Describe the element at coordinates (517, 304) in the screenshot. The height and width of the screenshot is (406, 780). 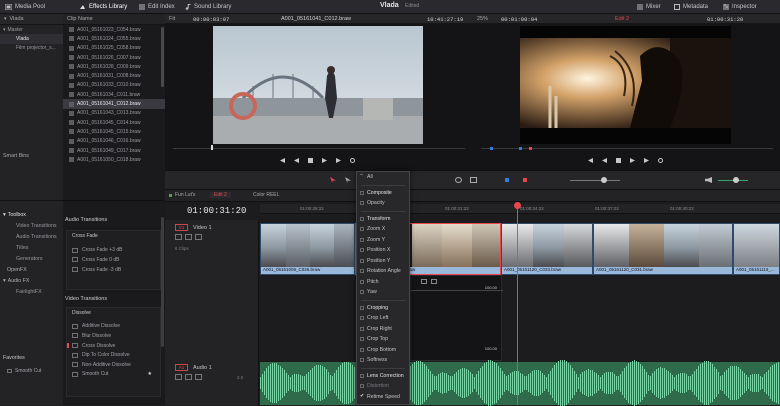
I see `timeline-playhead` at that location.